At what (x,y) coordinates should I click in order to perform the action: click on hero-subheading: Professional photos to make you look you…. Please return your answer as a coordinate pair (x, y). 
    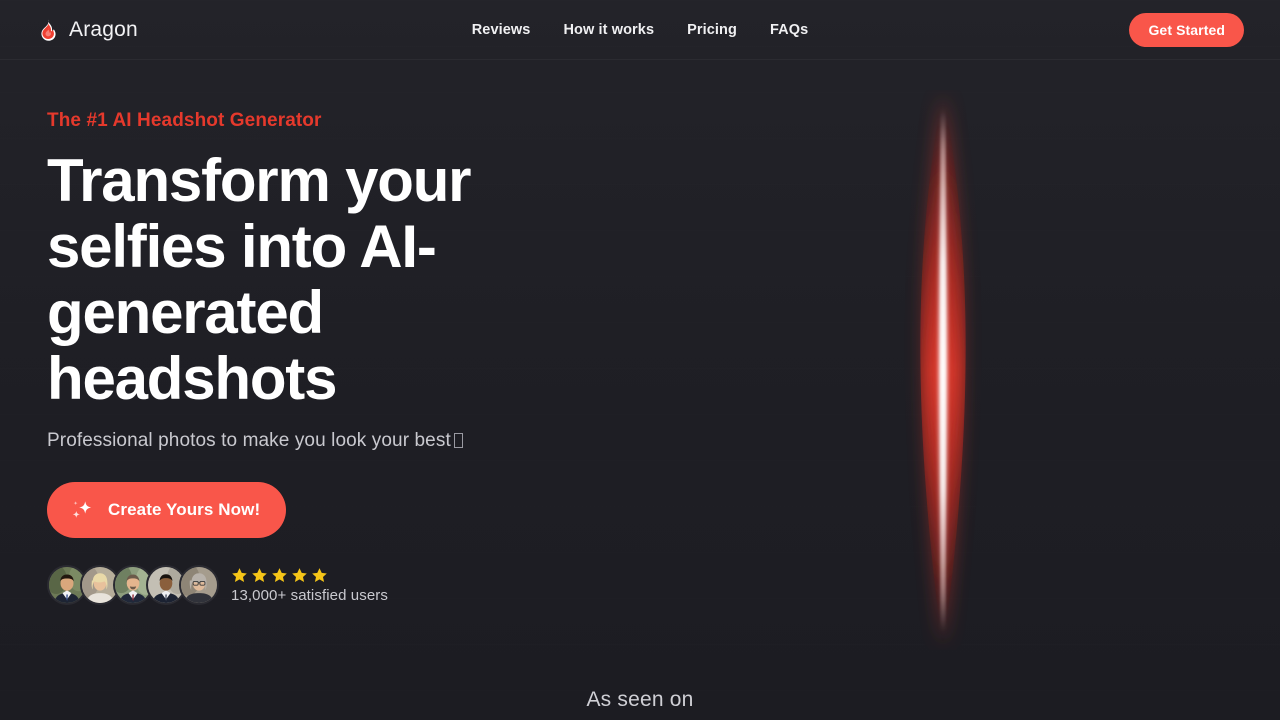
    Looking at the image, I should click on (333, 441).